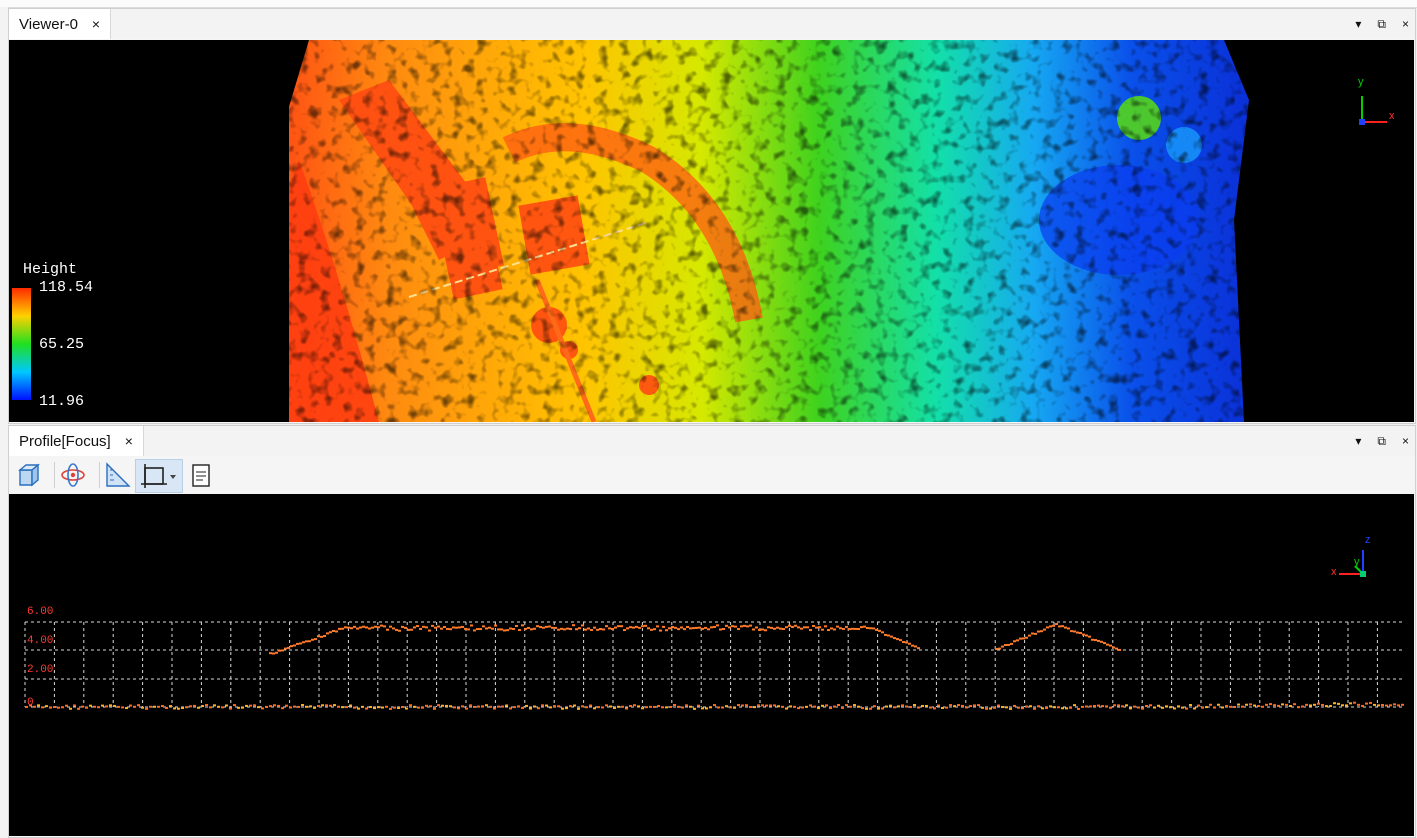 Image resolution: width=1417 pixels, height=838 pixels. I want to click on profile-window-controls: ▾ ⧉ ×, so click(1382, 441).